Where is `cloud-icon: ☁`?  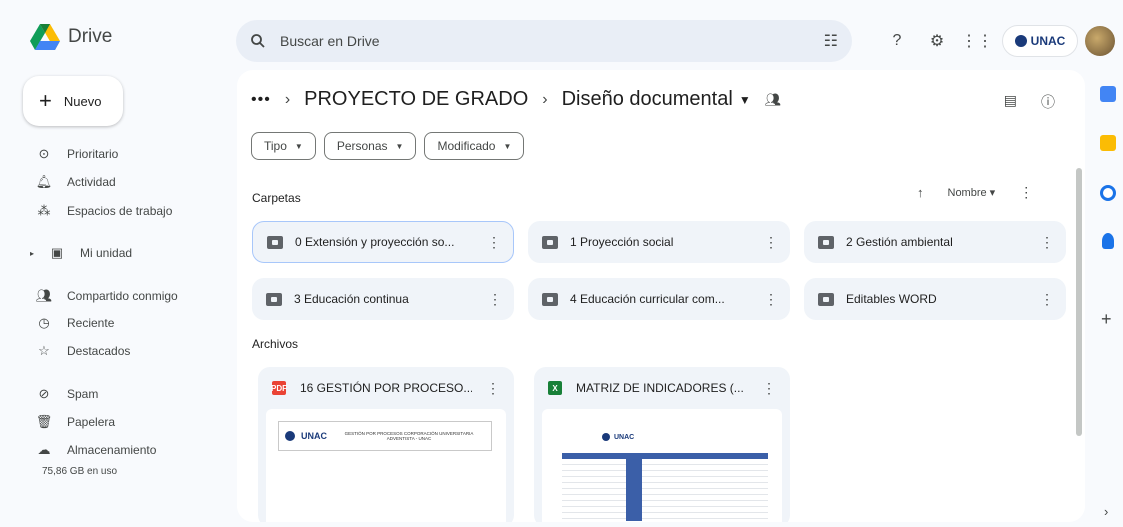 cloud-icon: ☁ is located at coordinates (44, 449).